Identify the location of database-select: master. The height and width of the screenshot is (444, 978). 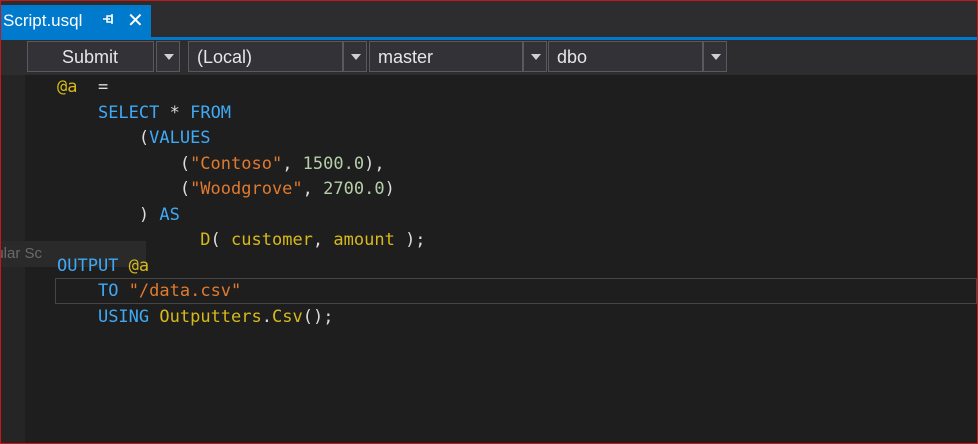
(446, 56).